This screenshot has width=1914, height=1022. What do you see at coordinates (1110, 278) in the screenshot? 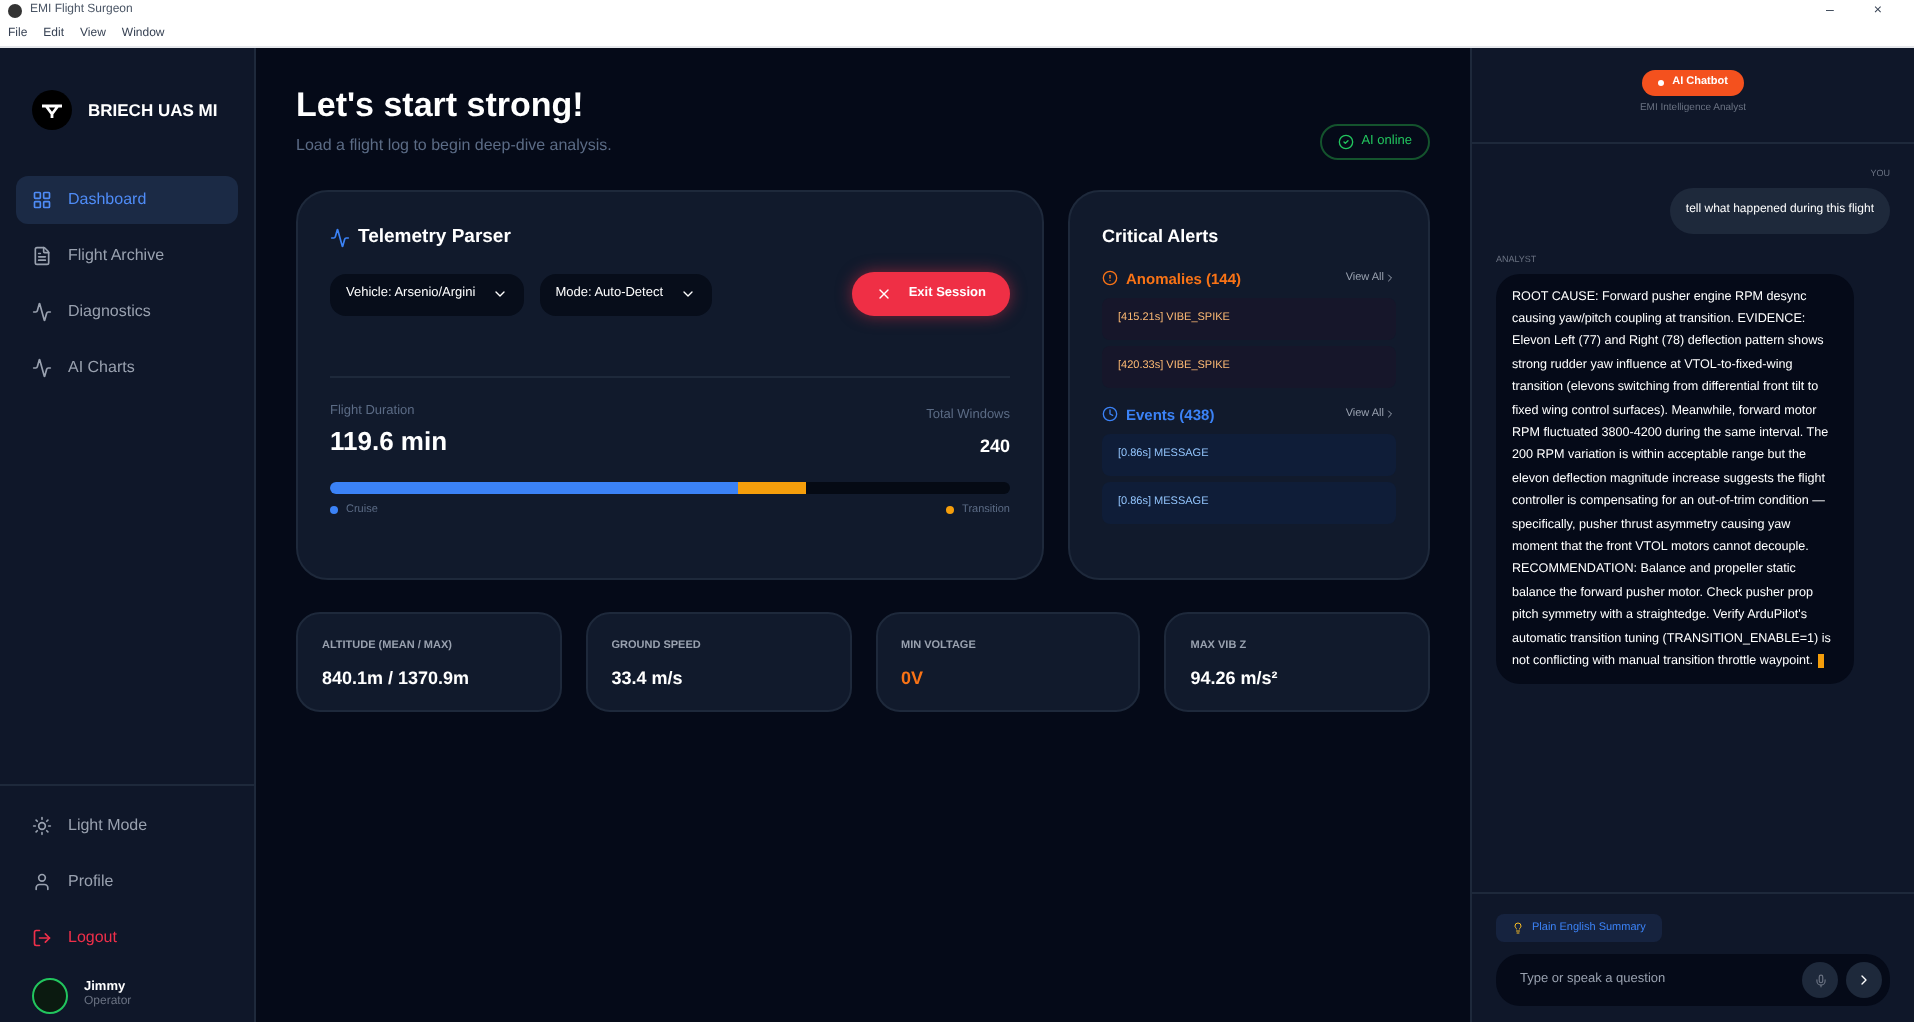
I see `alert-icon` at bounding box center [1110, 278].